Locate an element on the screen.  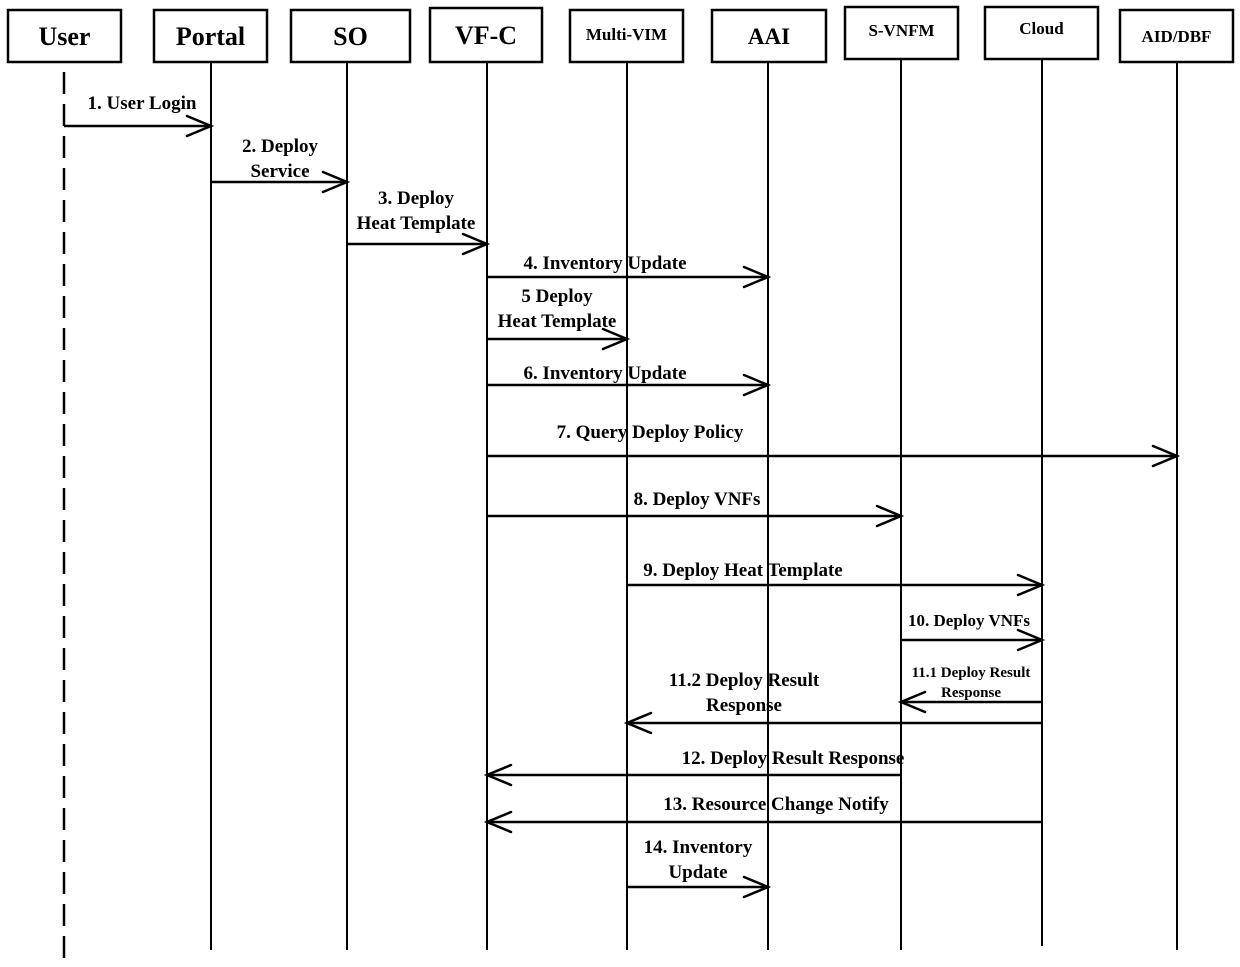
message-label: 12. Deploy Result Response is located at coordinates (793, 758).